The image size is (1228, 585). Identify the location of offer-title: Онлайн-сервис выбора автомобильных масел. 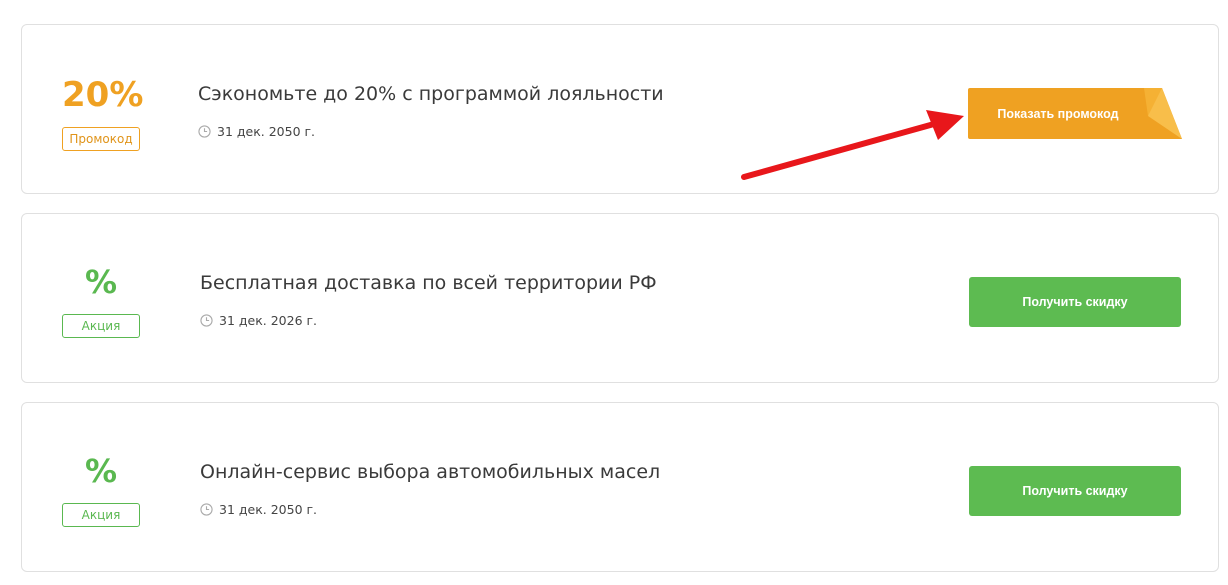
(430, 472).